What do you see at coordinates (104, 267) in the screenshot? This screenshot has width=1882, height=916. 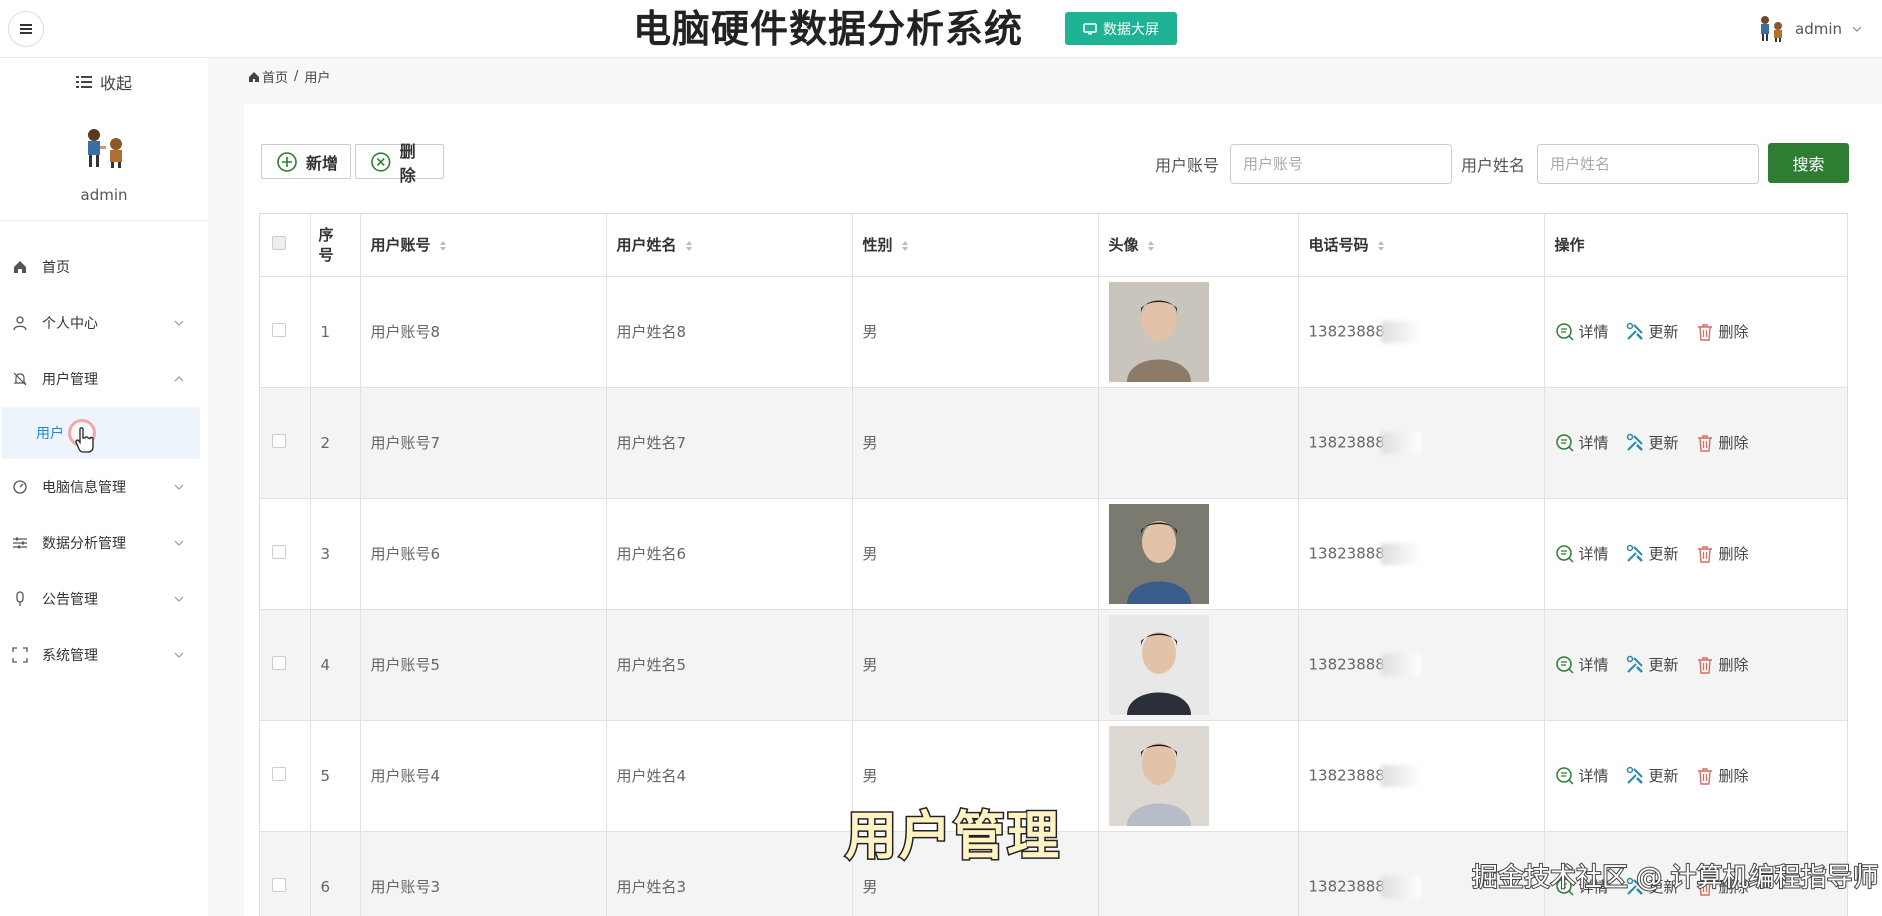 I see `sidebar-item-home: 首页` at bounding box center [104, 267].